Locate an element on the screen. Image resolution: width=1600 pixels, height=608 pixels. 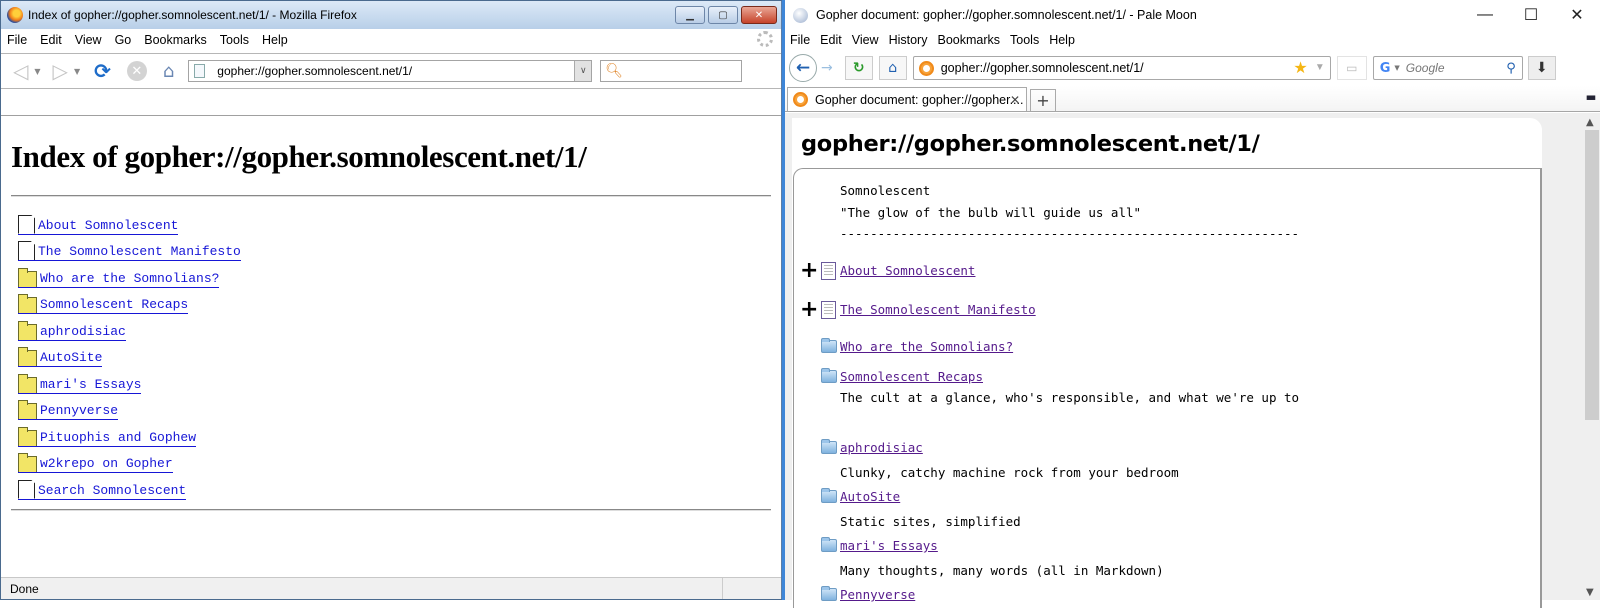
info-text: "The glow of the bulb will guide us all" is located at coordinates (991, 212).